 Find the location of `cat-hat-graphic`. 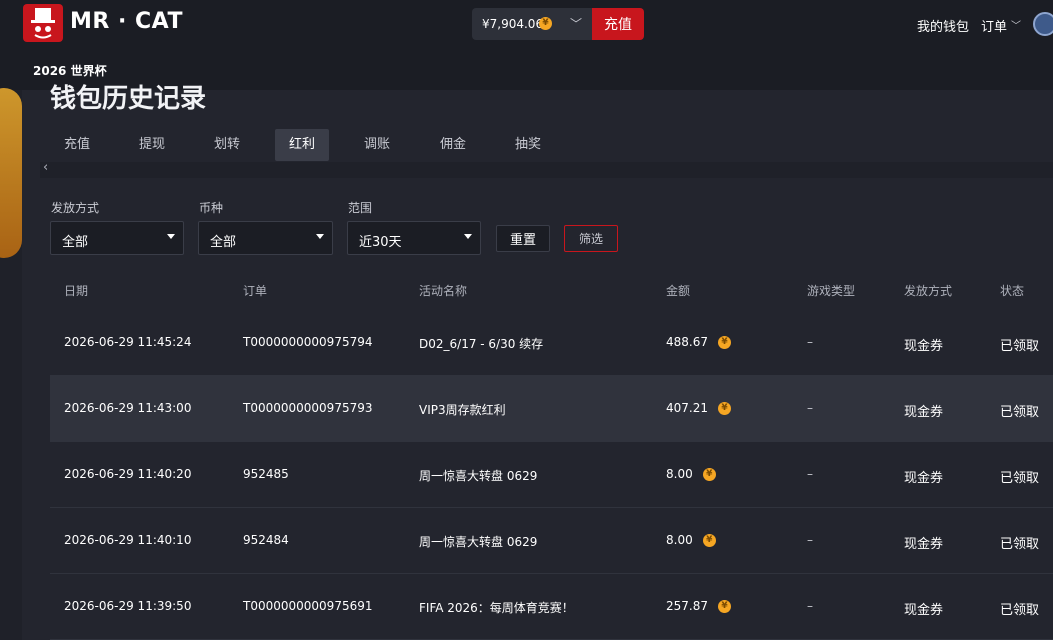

cat-hat-graphic is located at coordinates (43, 23).